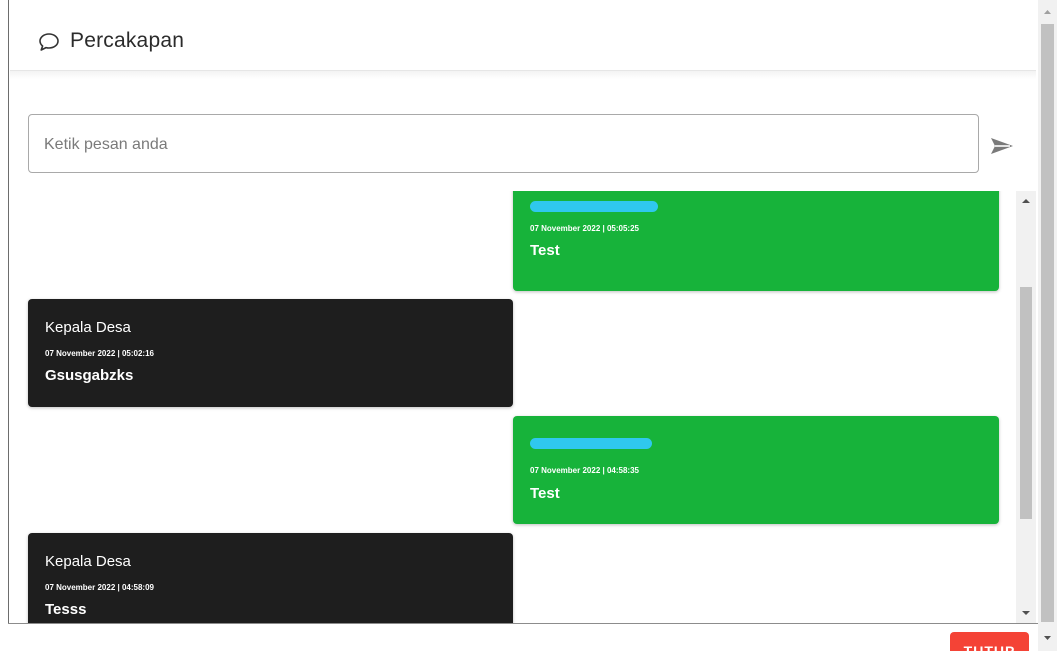  Describe the element at coordinates (89, 375) in the screenshot. I see `message-text: Gsusgabzks` at that location.